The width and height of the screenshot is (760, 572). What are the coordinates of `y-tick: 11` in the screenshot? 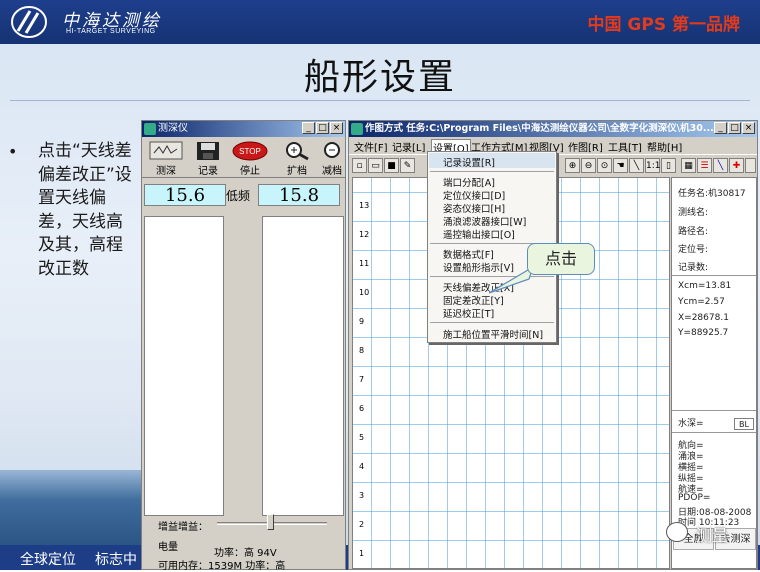 It's located at (364, 263).